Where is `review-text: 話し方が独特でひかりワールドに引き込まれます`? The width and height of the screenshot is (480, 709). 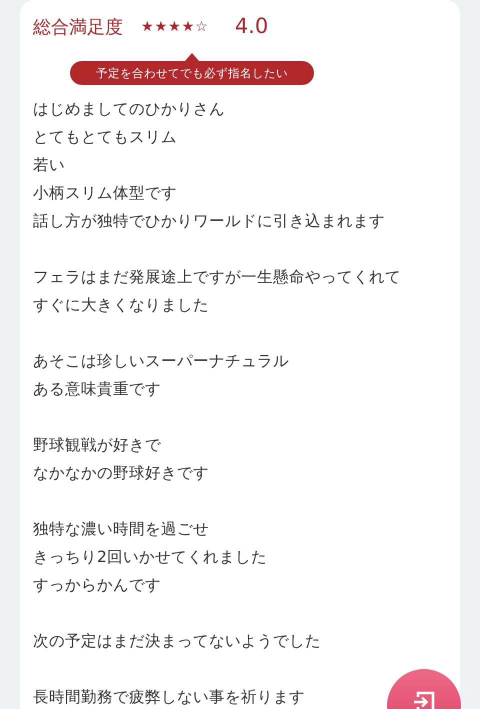 review-text: 話し方が独特でひかりワールドに引き込まれます is located at coordinates (209, 221).